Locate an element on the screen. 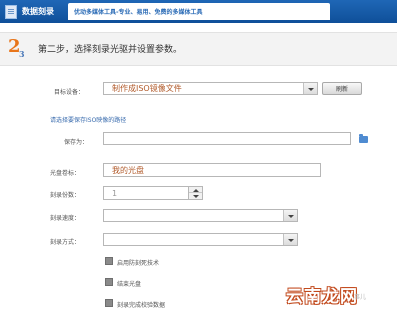 This screenshot has width=397, height=312. step-instruction: 第二步，选择刻录光驱并设置参数。 is located at coordinates (110, 50).